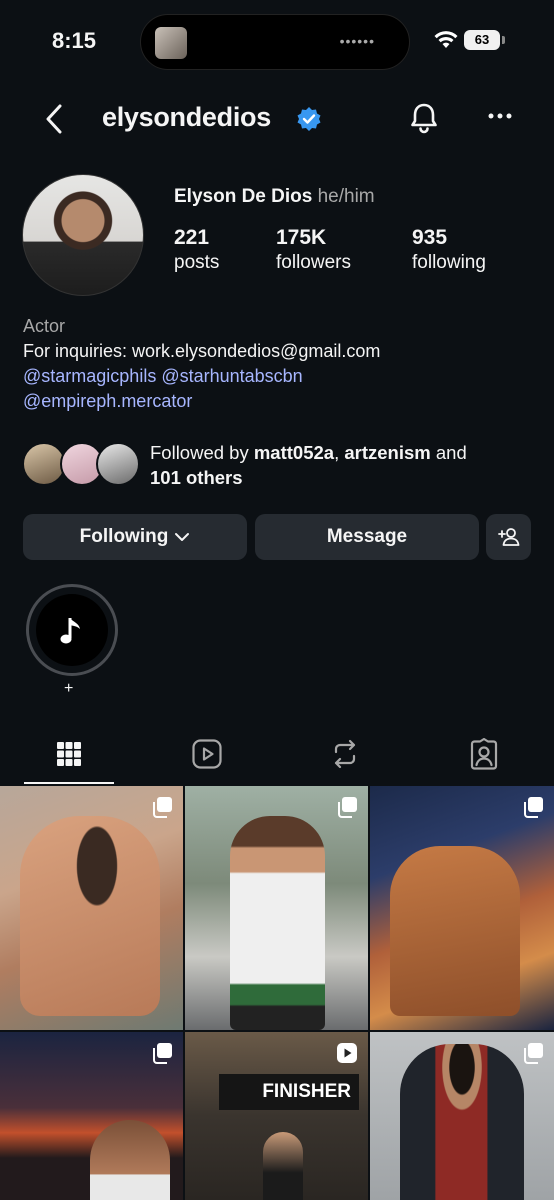 The height and width of the screenshot is (1200, 554). I want to click on chevron-down-icon, so click(182, 537).